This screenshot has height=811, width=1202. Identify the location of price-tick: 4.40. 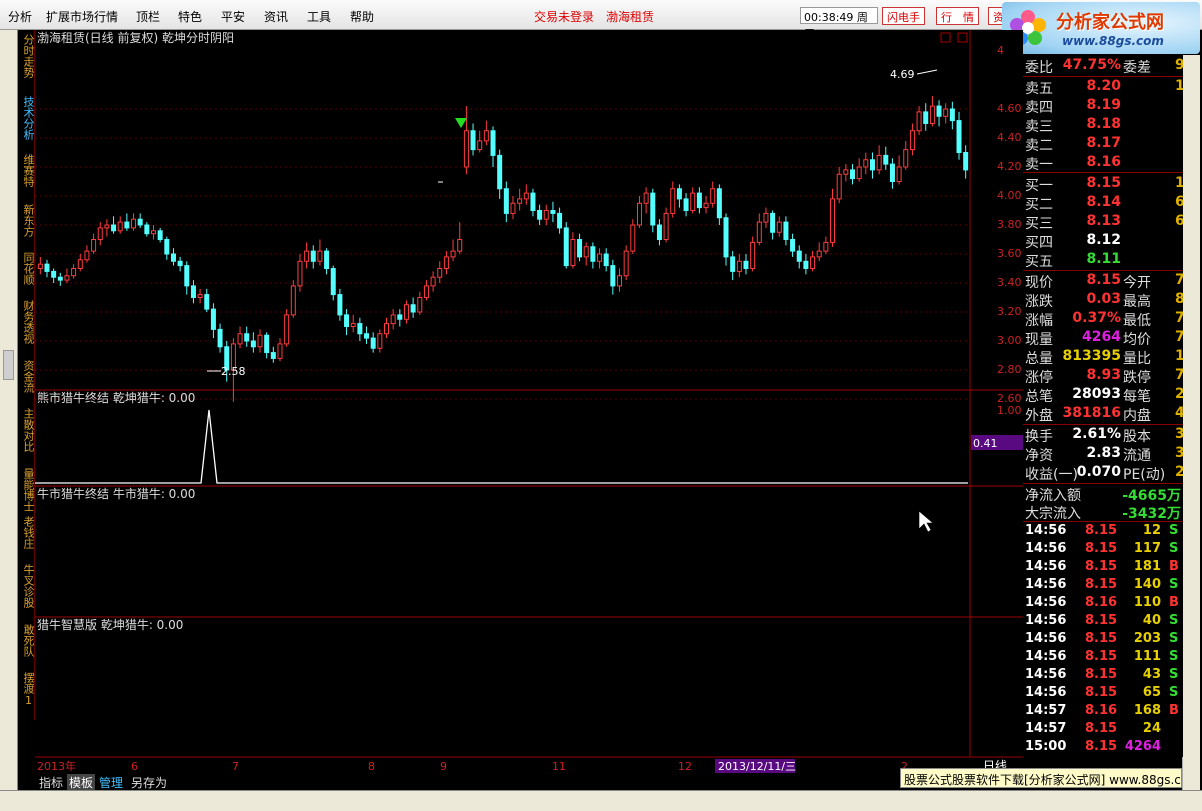
(1009, 137).